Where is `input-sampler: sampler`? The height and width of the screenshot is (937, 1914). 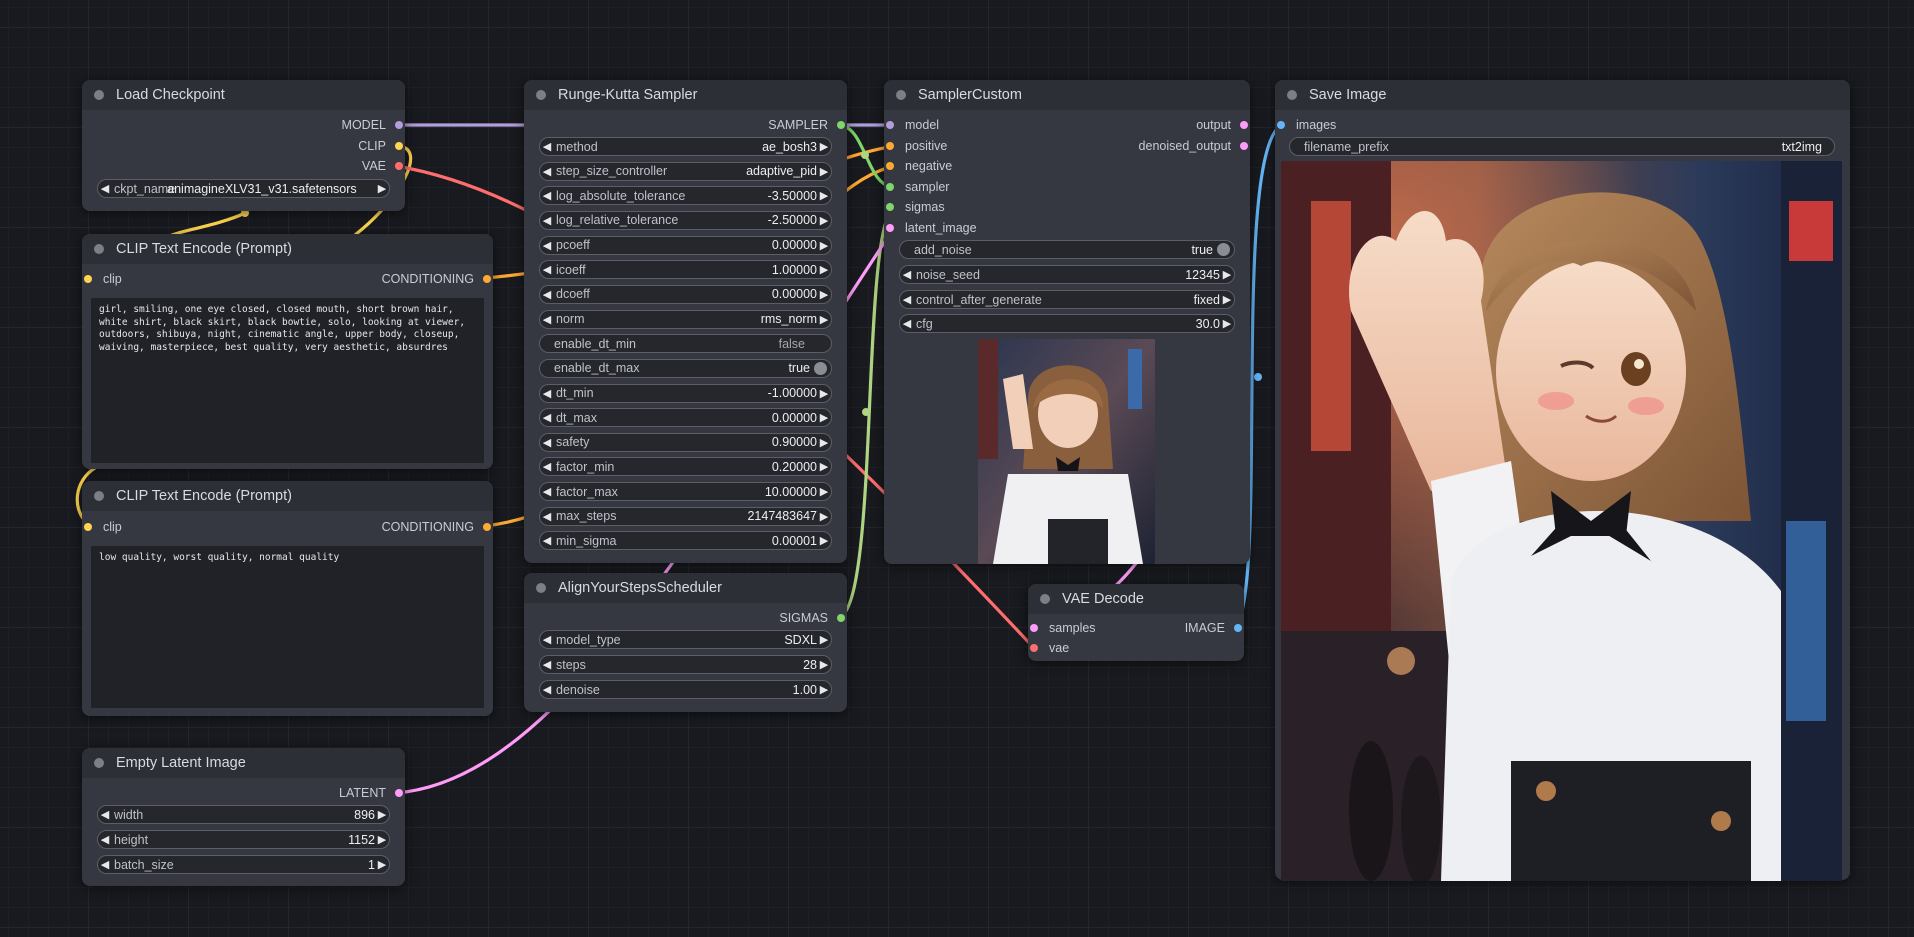
input-sampler: sampler is located at coordinates (916, 187).